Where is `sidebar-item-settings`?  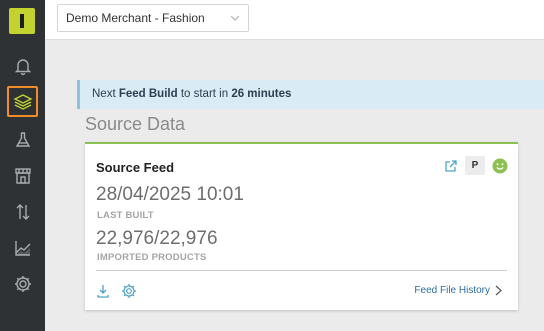
sidebar-item-settings is located at coordinates (22, 283).